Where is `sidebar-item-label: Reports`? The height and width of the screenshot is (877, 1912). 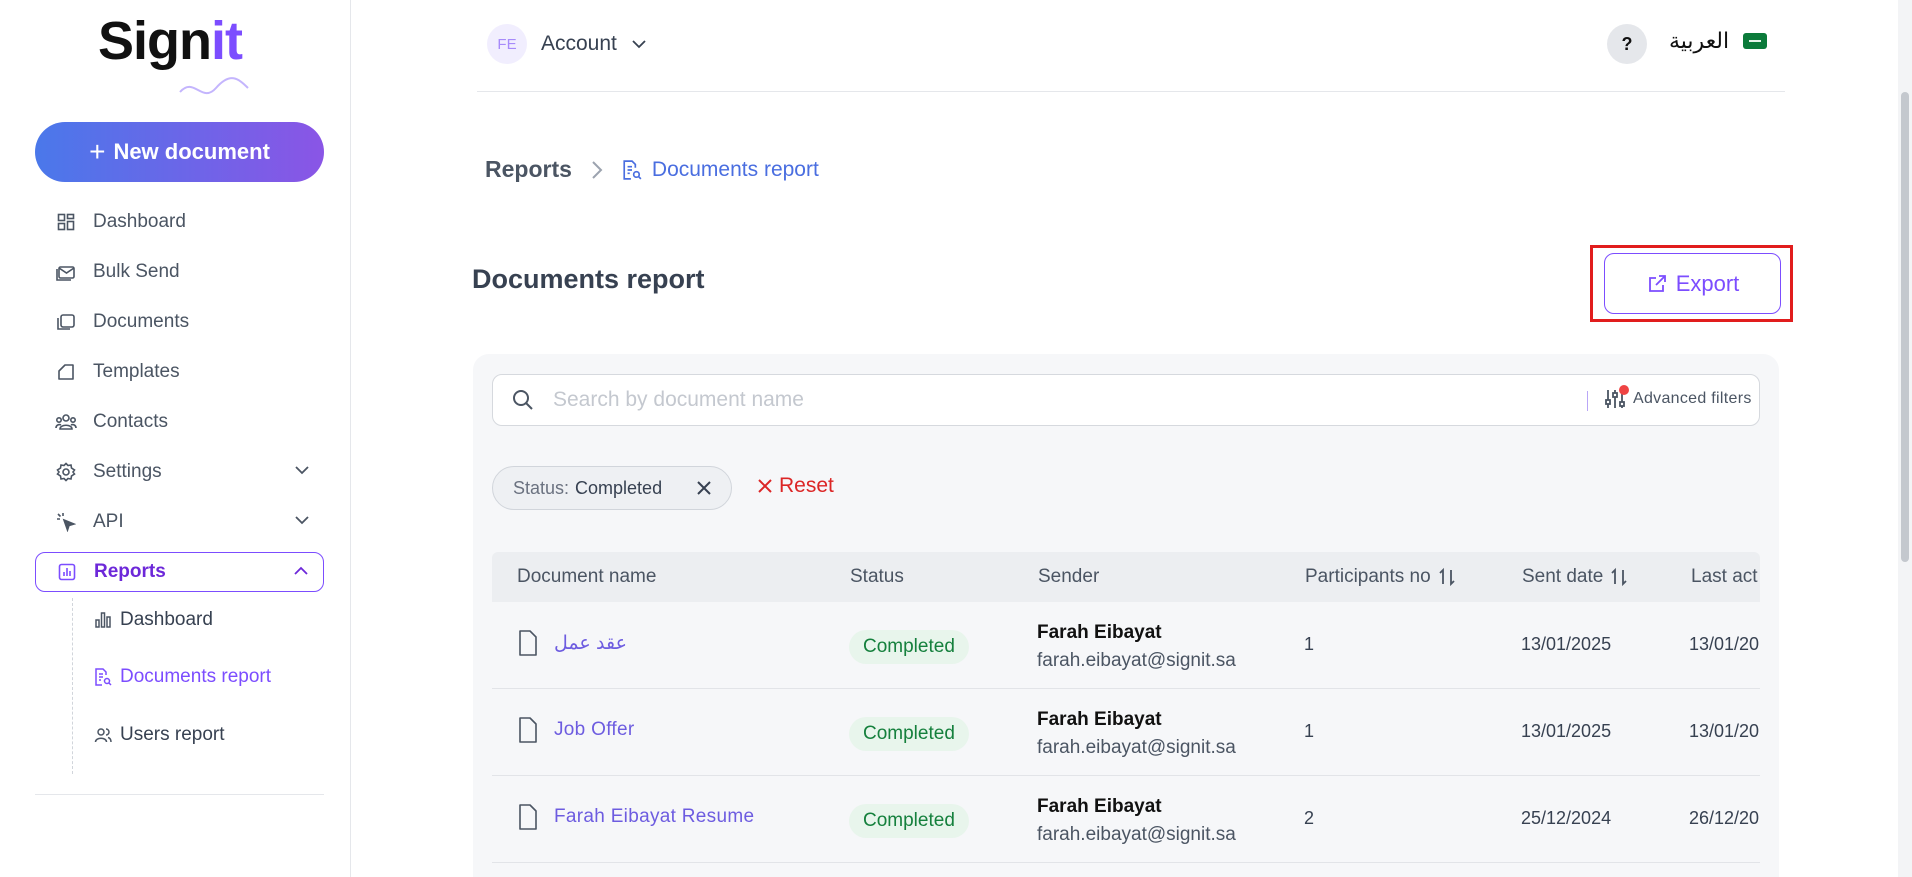
sidebar-item-label: Reports is located at coordinates (130, 571).